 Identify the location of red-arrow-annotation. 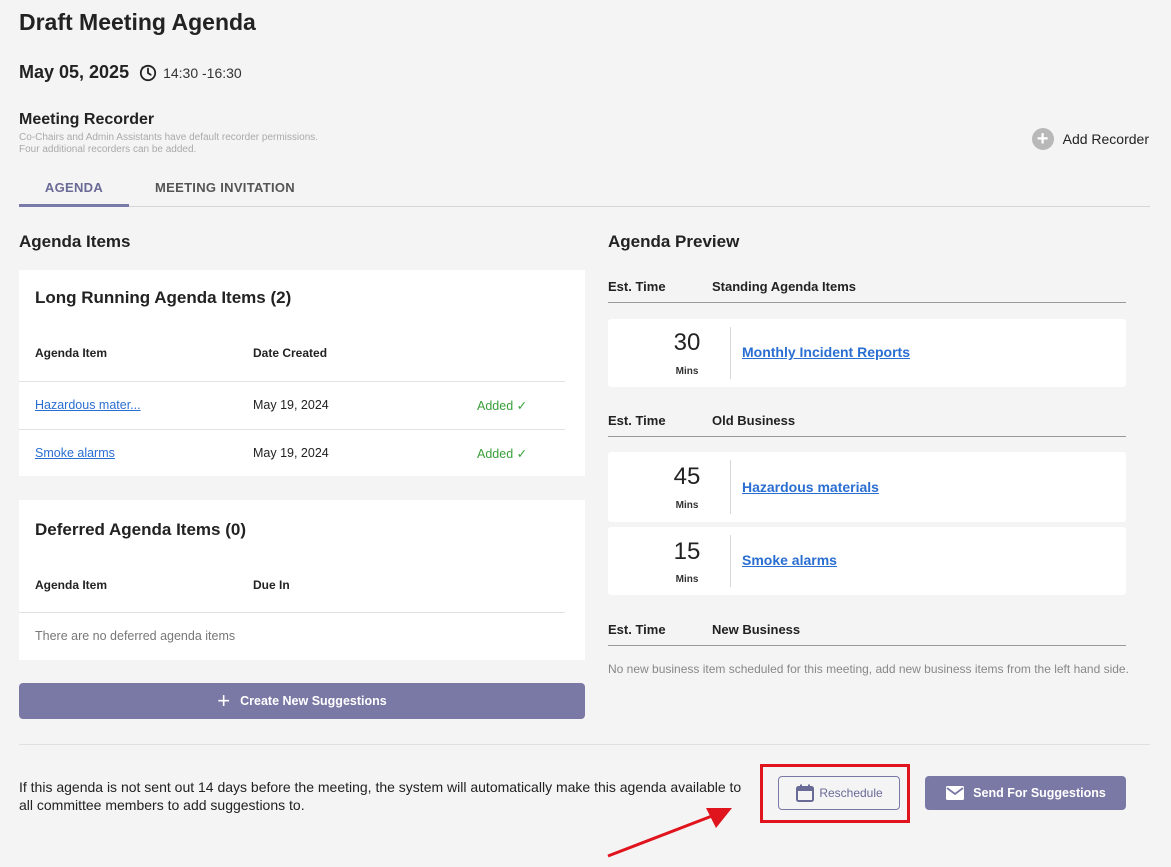
(669, 833).